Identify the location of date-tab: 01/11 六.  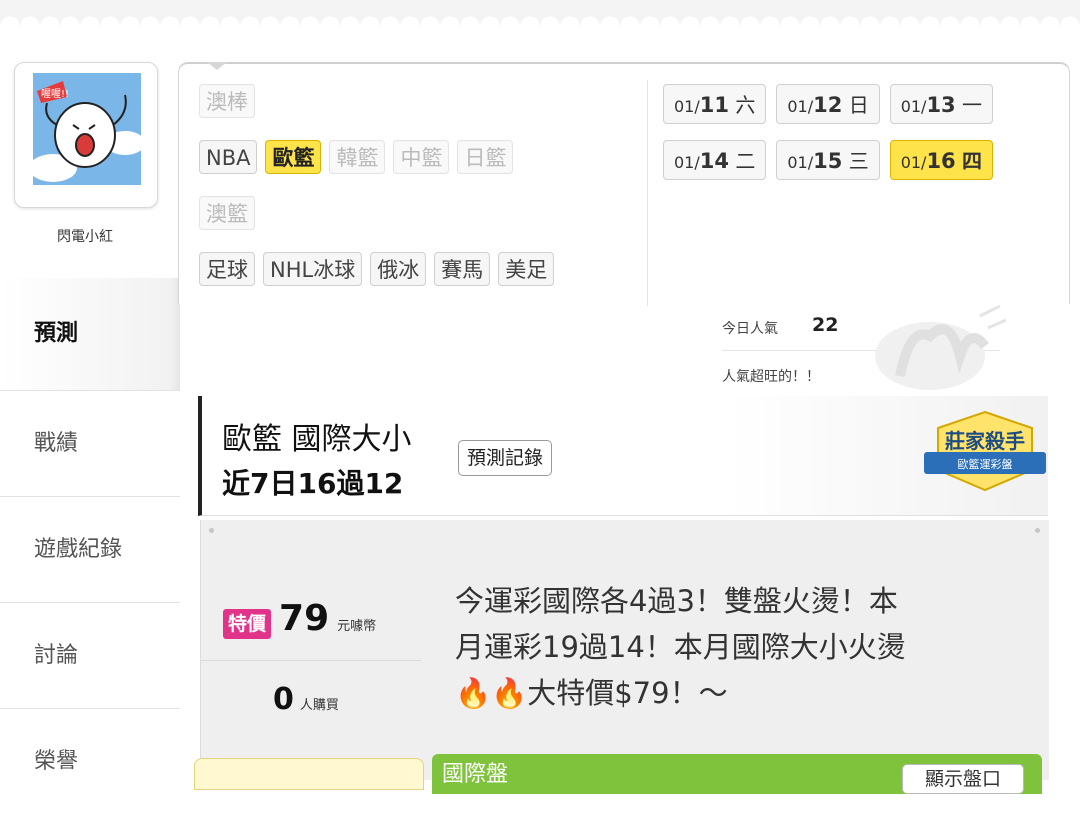
(715, 104).